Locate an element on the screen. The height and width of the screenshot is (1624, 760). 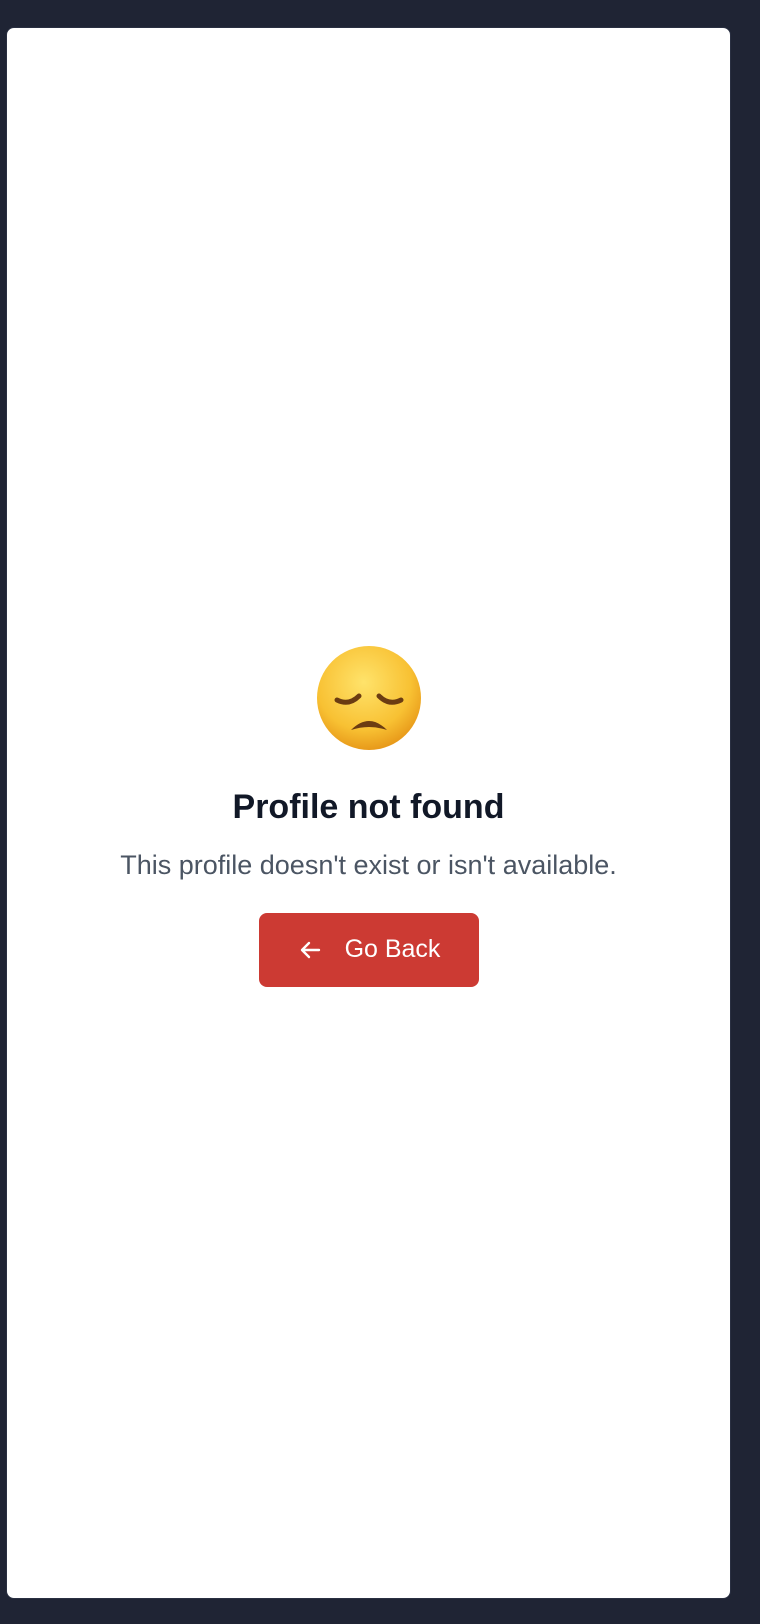
page-title: Profile not found is located at coordinates (368, 807).